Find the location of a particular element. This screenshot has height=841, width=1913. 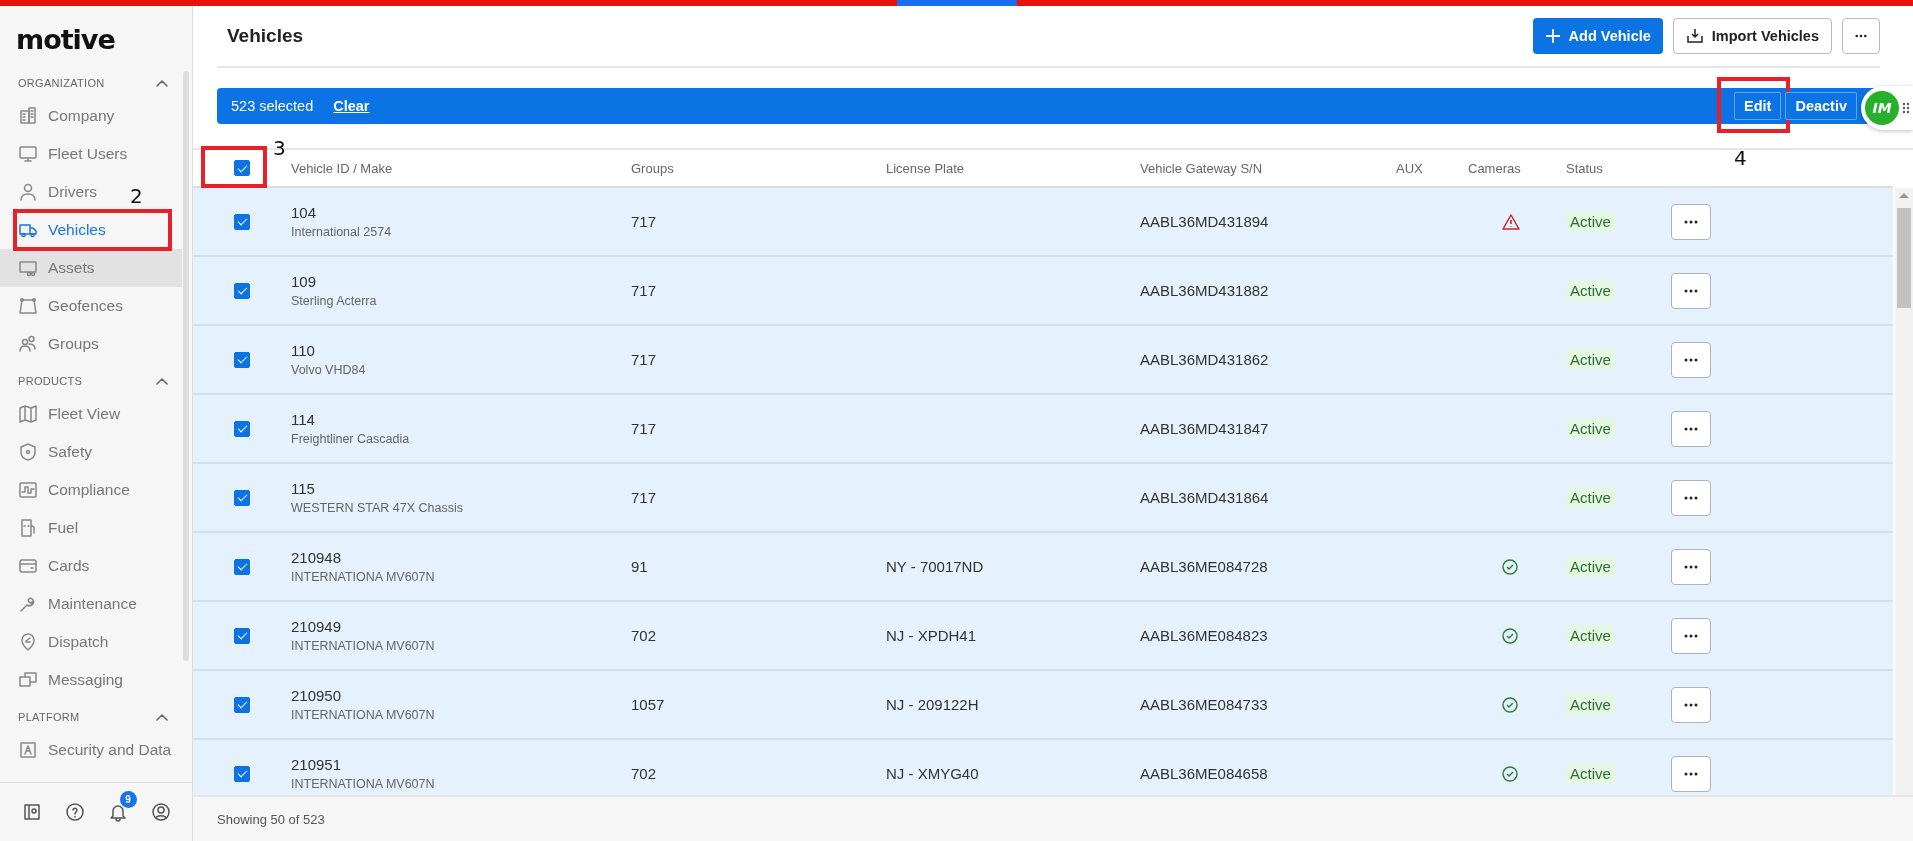

avatar-widget: IM is located at coordinates (1887, 108).